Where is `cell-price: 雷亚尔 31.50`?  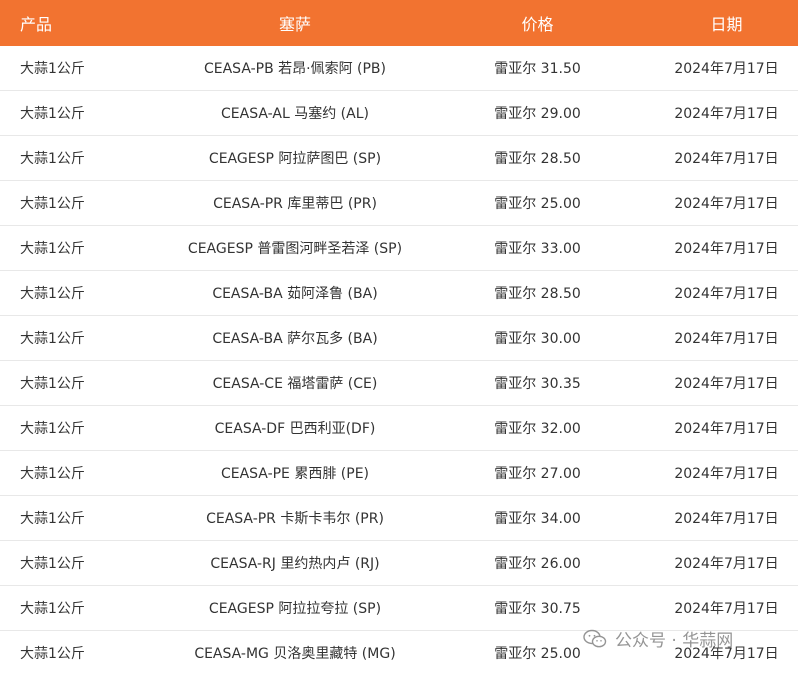 cell-price: 雷亚尔 31.50 is located at coordinates (537, 69).